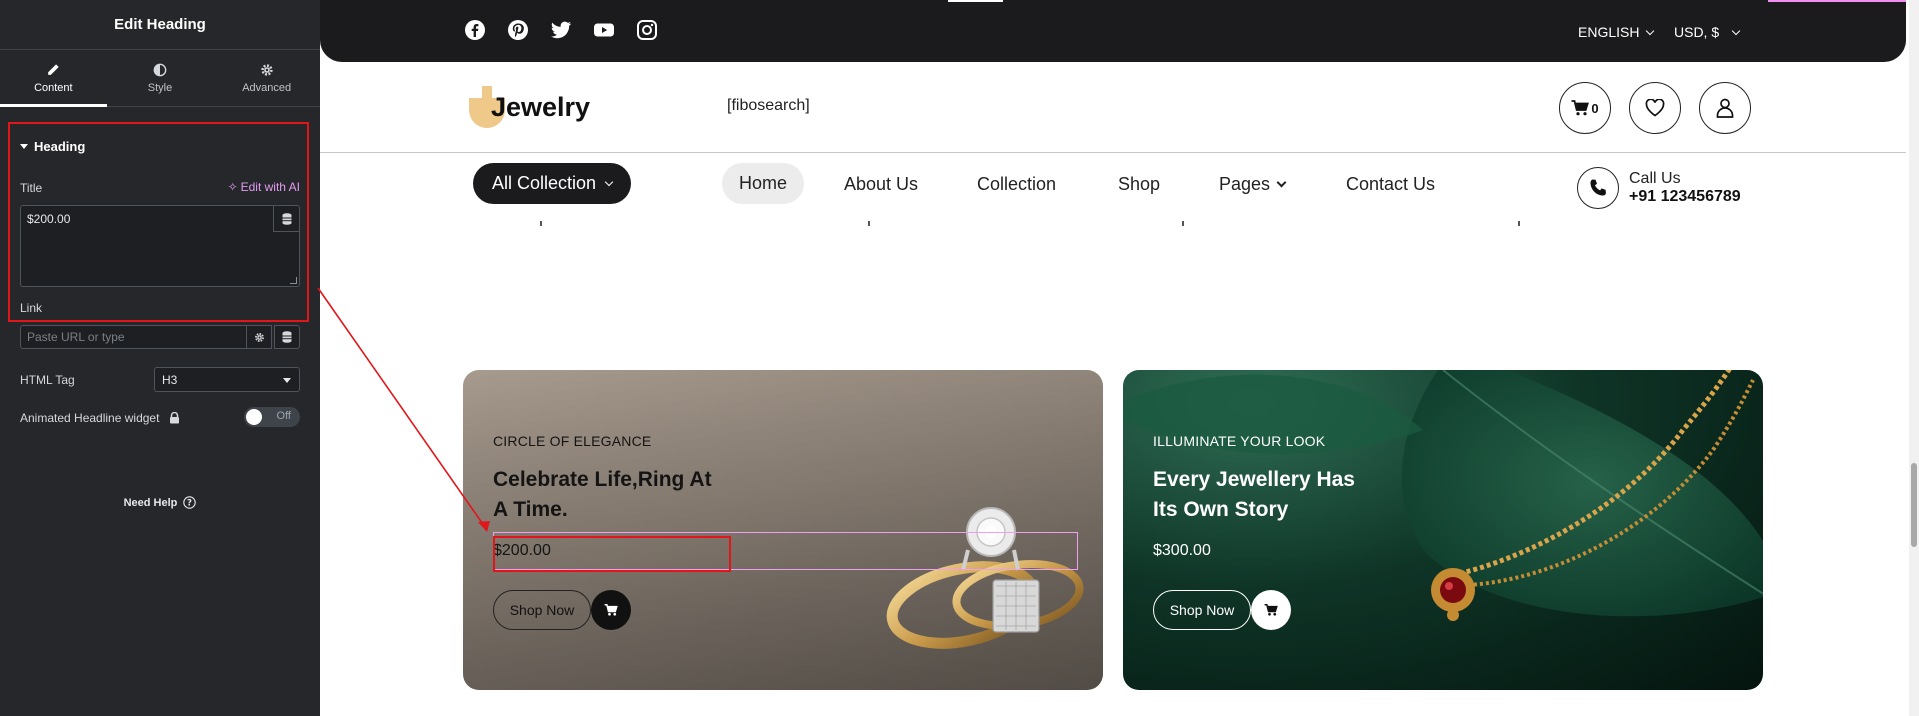  I want to click on edit-with-ai-button: ✧ Edit with AI, so click(264, 187).